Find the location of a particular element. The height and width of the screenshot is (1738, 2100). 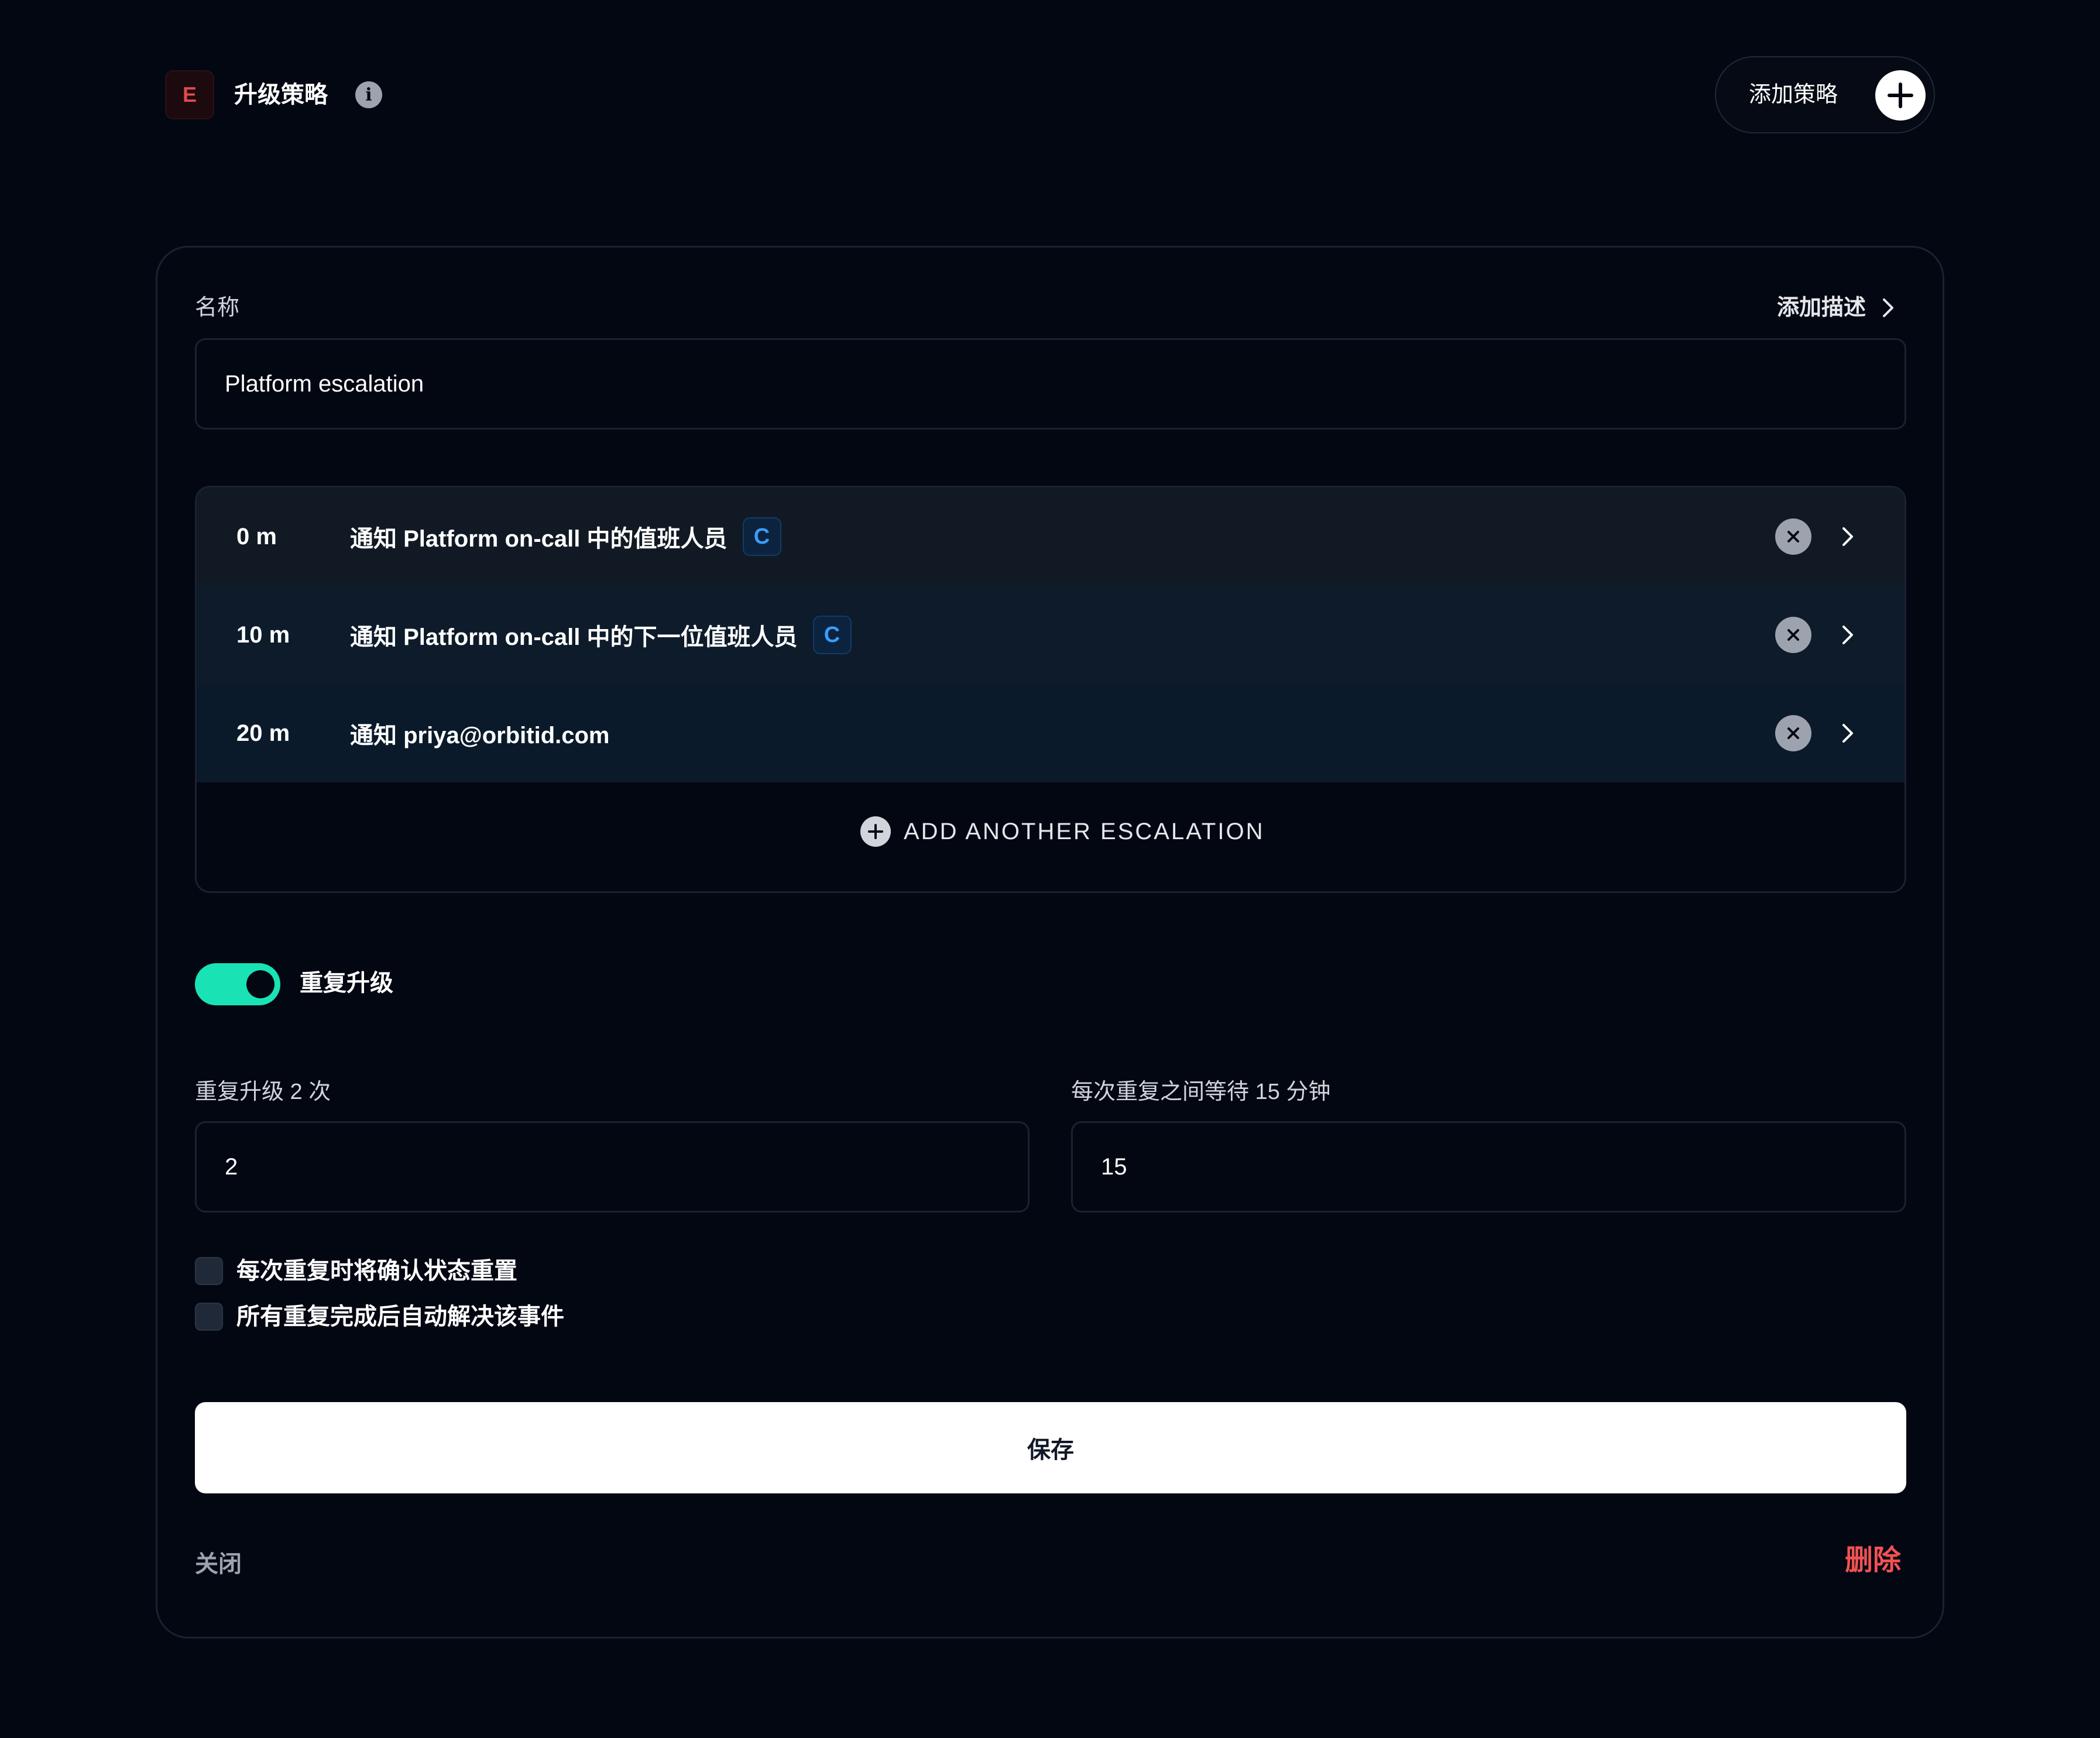

name-label: 名称 is located at coordinates (217, 308).